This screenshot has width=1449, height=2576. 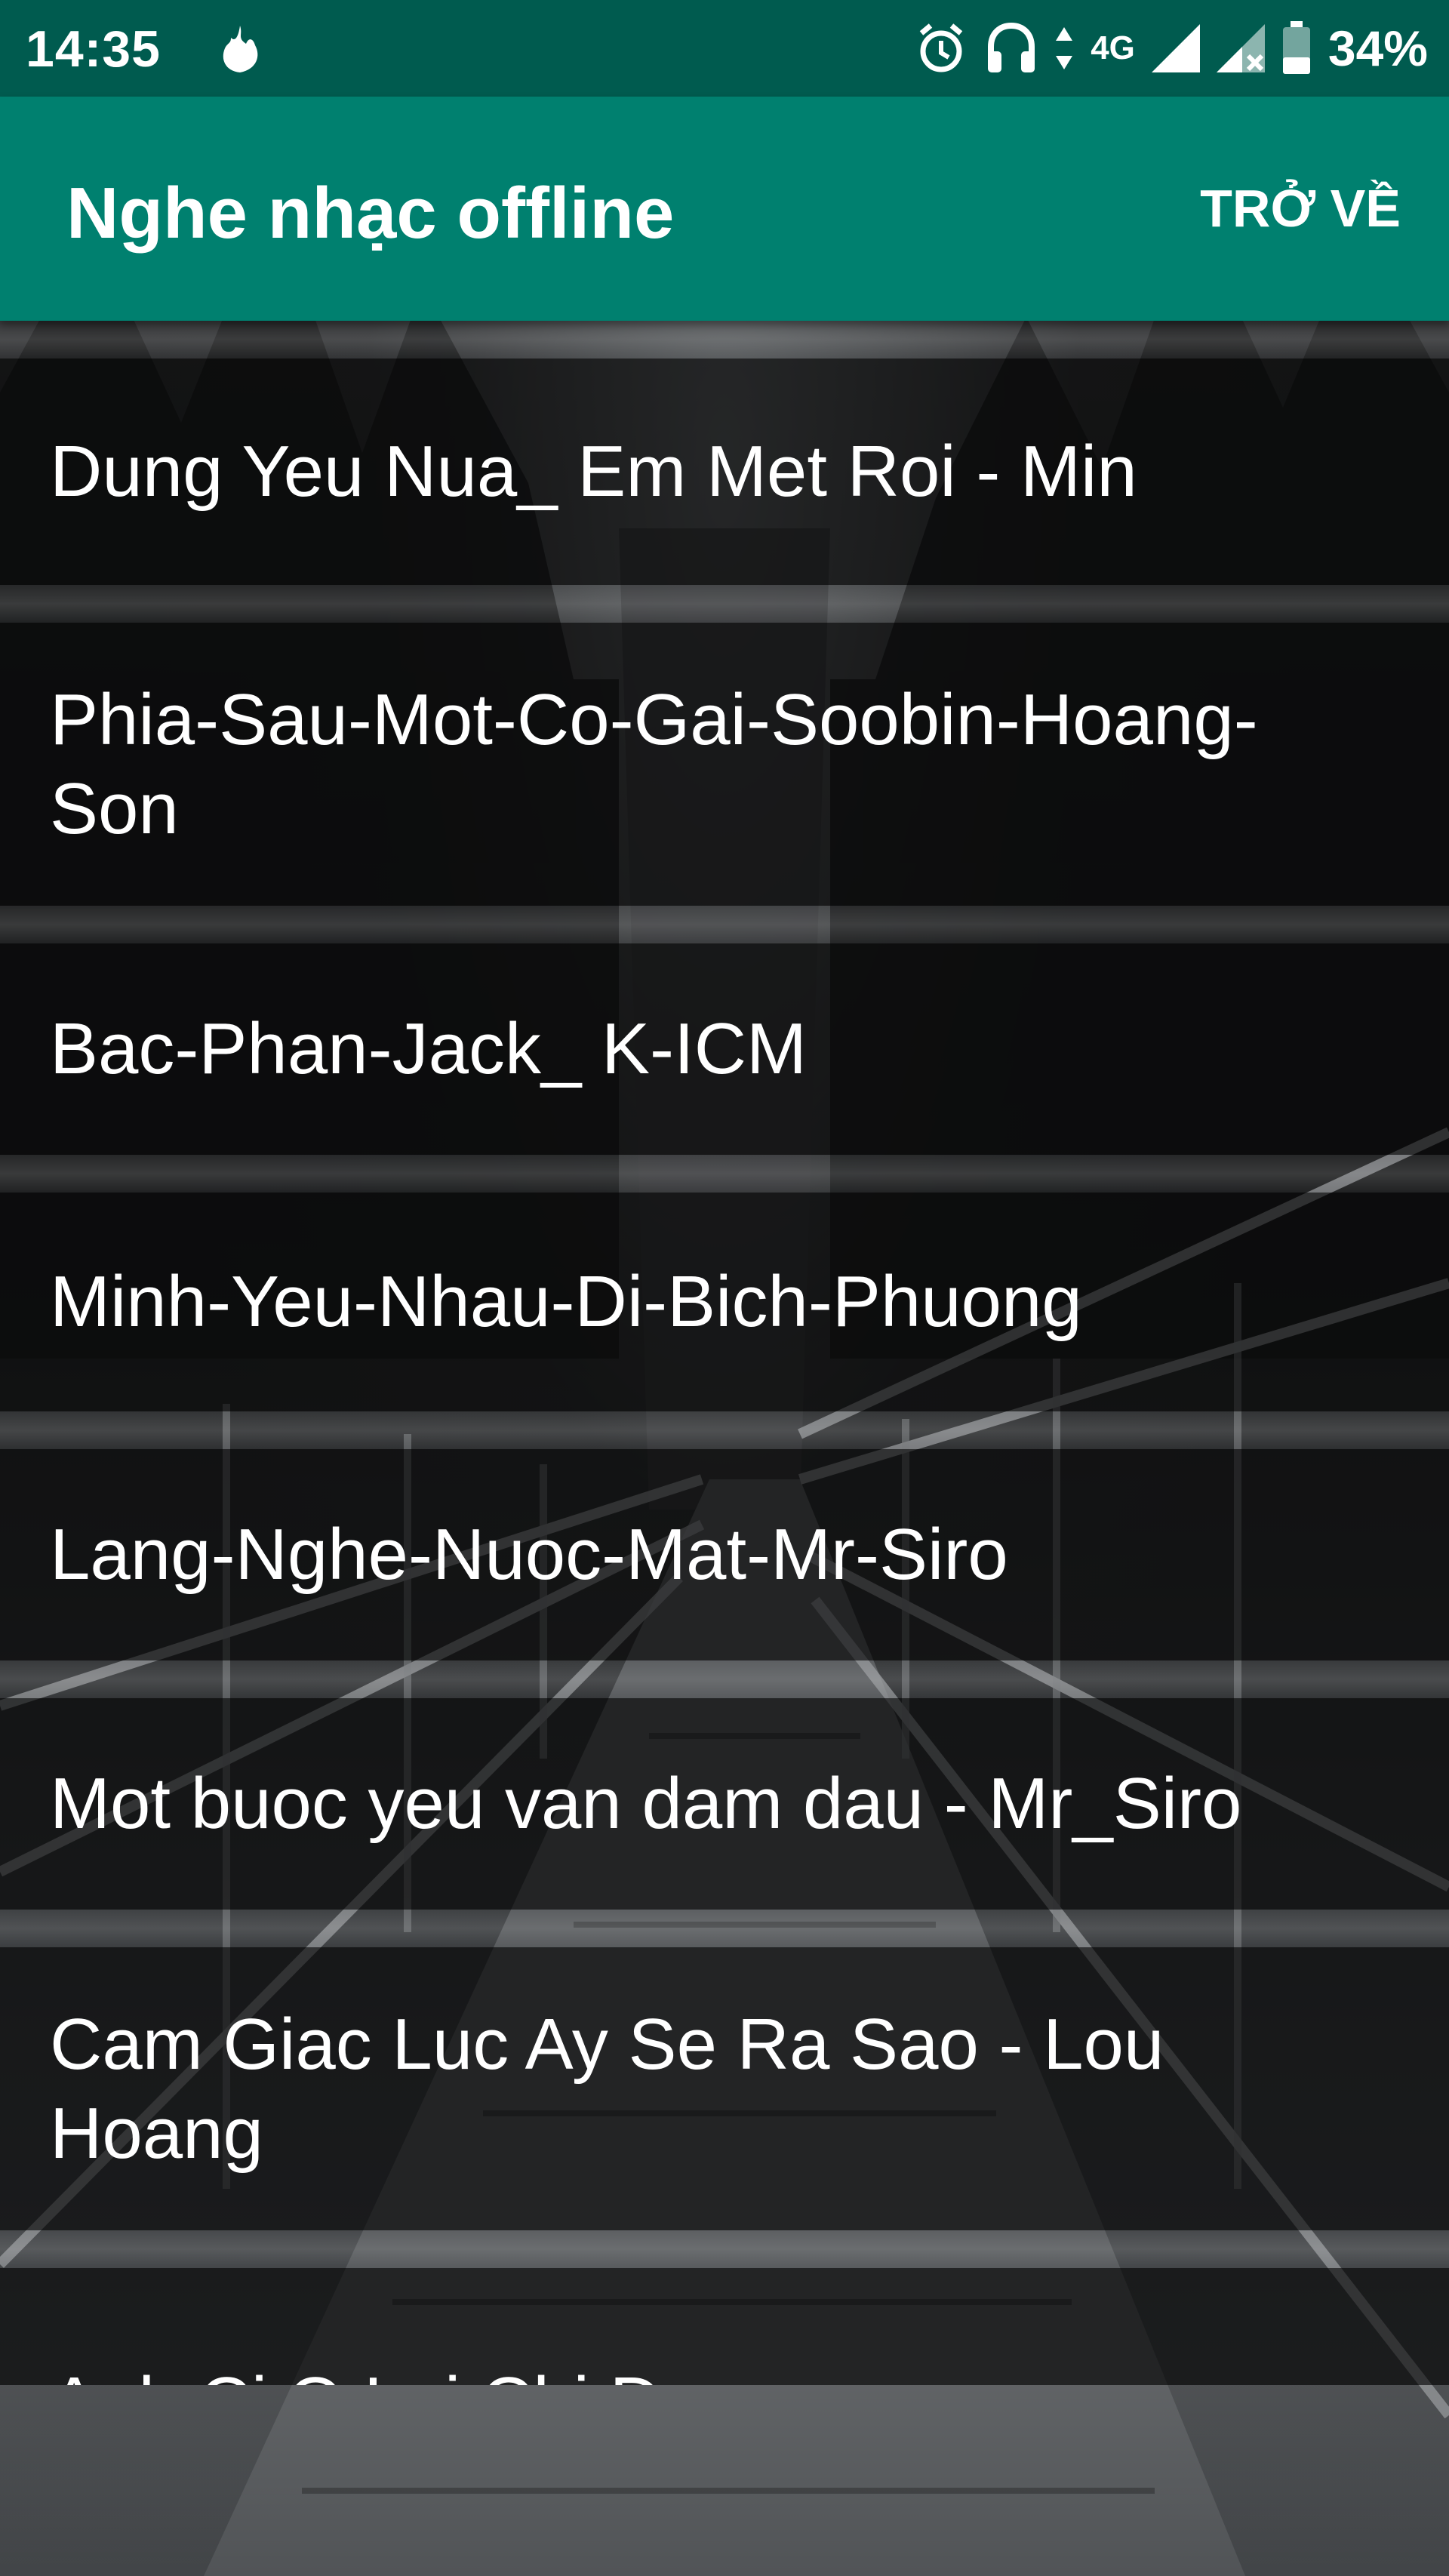 I want to click on song-title: Anh Ci O Lai Chi Du, so click(x=376, y=2372).